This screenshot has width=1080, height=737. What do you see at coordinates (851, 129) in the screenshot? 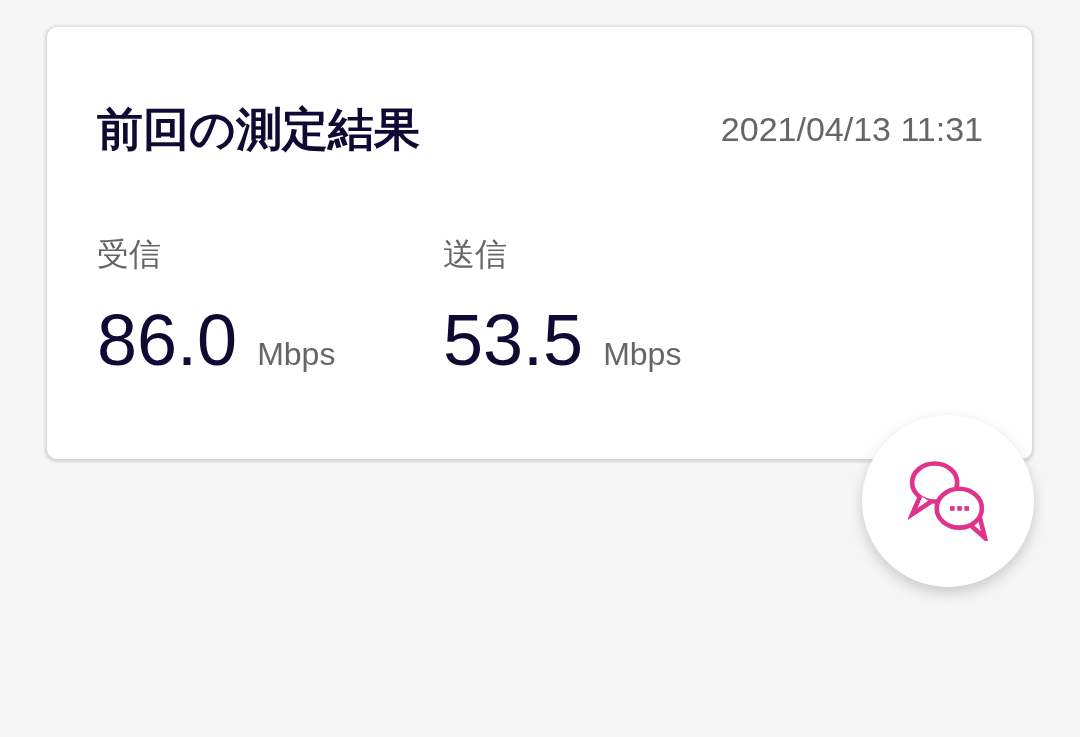
I see `timestamp: 2021/04/13 11:31` at bounding box center [851, 129].